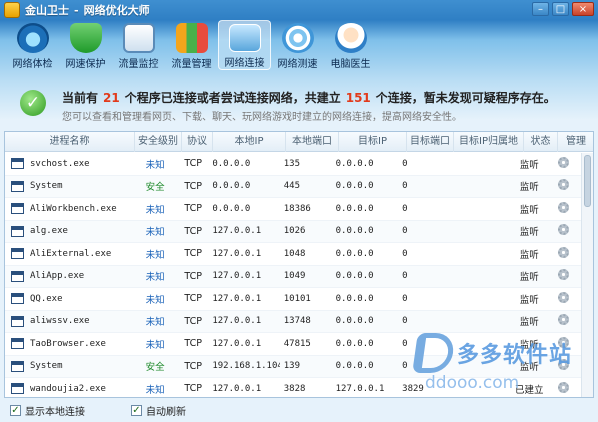  What do you see at coordinates (312, 142) in the screenshot?
I see `column-header-local-port: 本地端口` at bounding box center [312, 142].